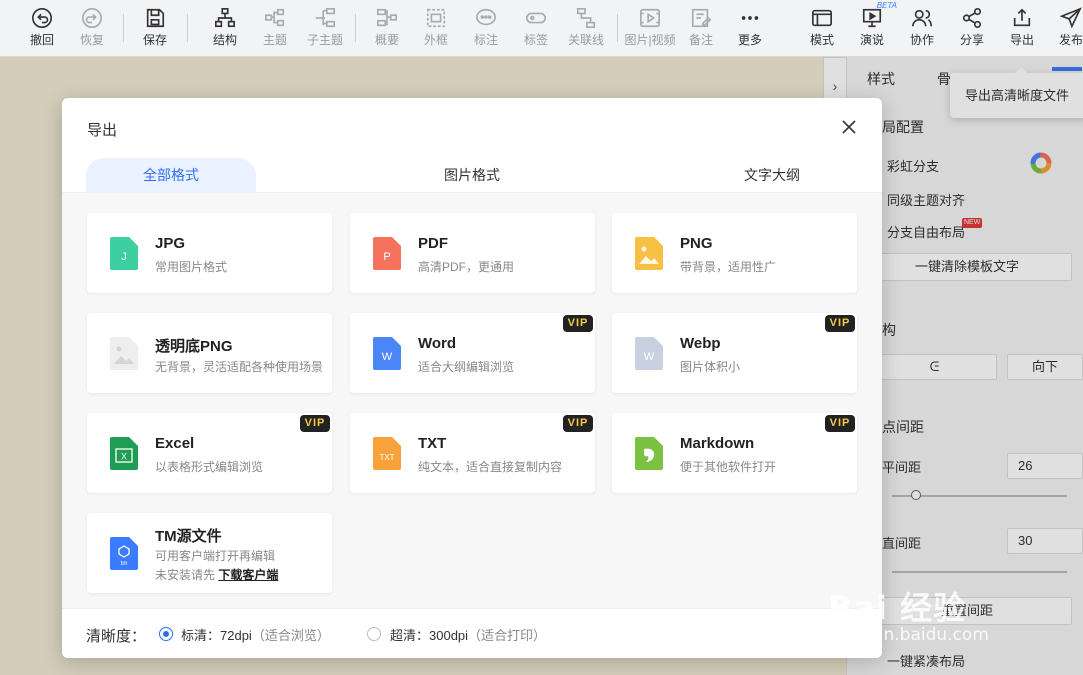  What do you see at coordinates (536, 18) in the screenshot?
I see `tag-icon` at bounding box center [536, 18].